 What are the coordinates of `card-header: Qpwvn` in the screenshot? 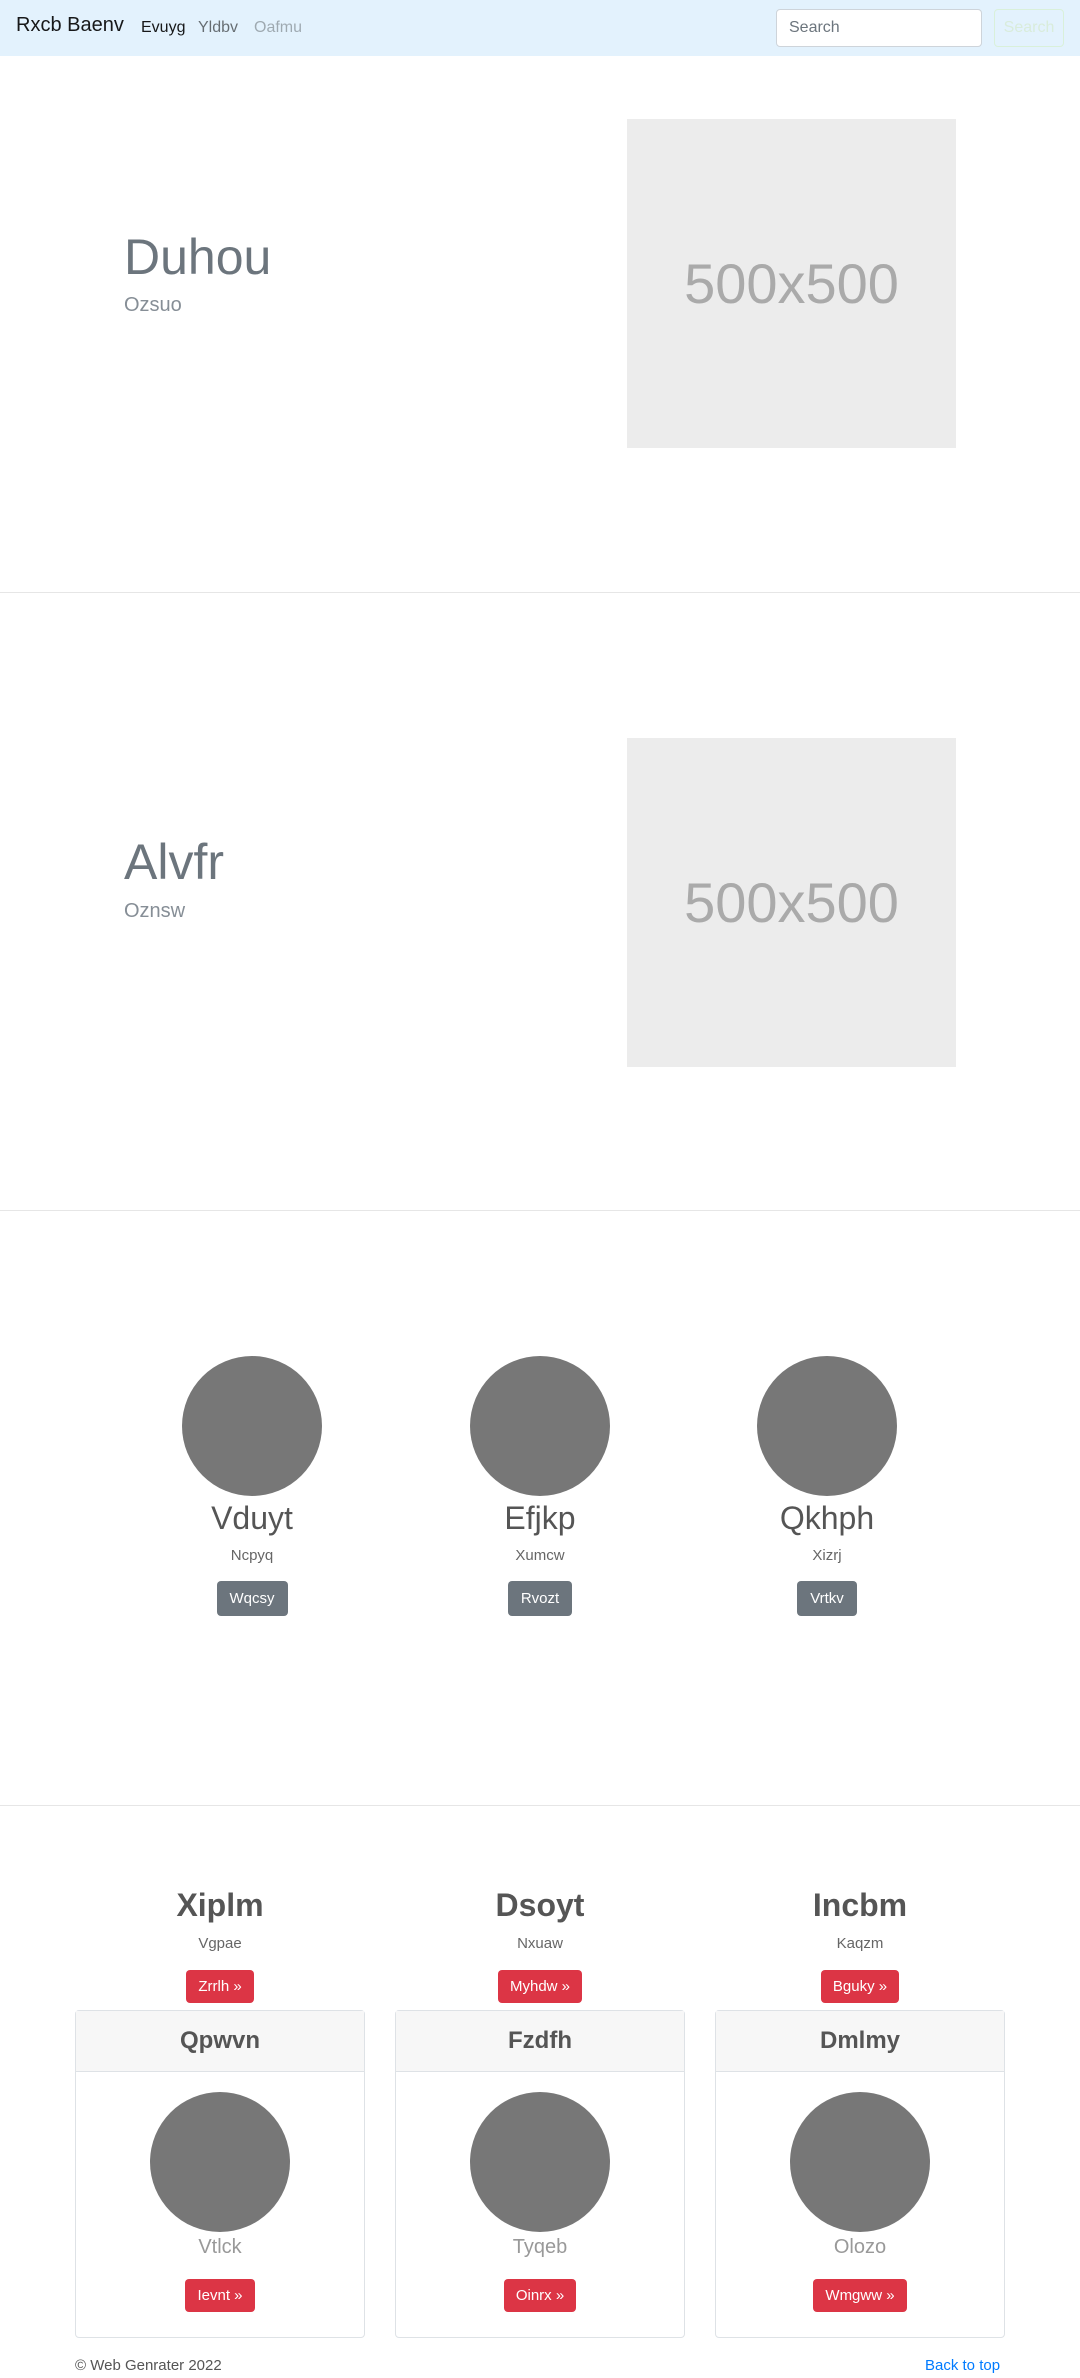 It's located at (220, 2041).